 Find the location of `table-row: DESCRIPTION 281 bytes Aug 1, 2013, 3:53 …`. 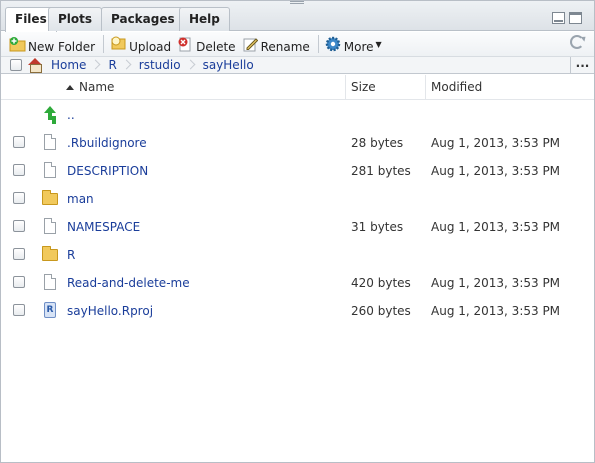

table-row: DESCRIPTION 281 bytes Aug 1, 2013, 3:53 … is located at coordinates (297, 171).